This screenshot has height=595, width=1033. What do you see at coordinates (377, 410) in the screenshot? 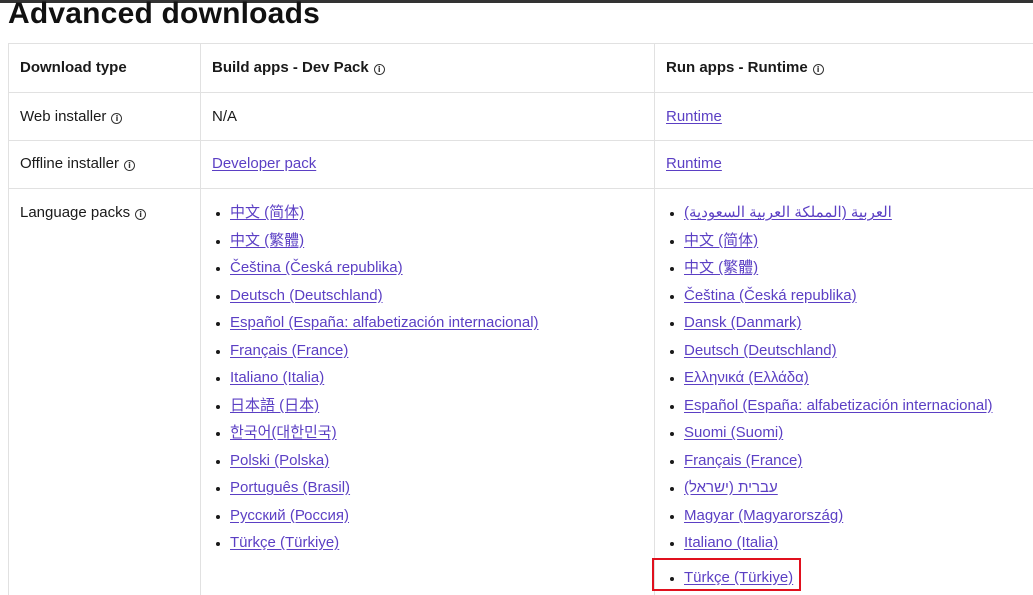
I see `list-item: 日本語 (日本)` at bounding box center [377, 410].